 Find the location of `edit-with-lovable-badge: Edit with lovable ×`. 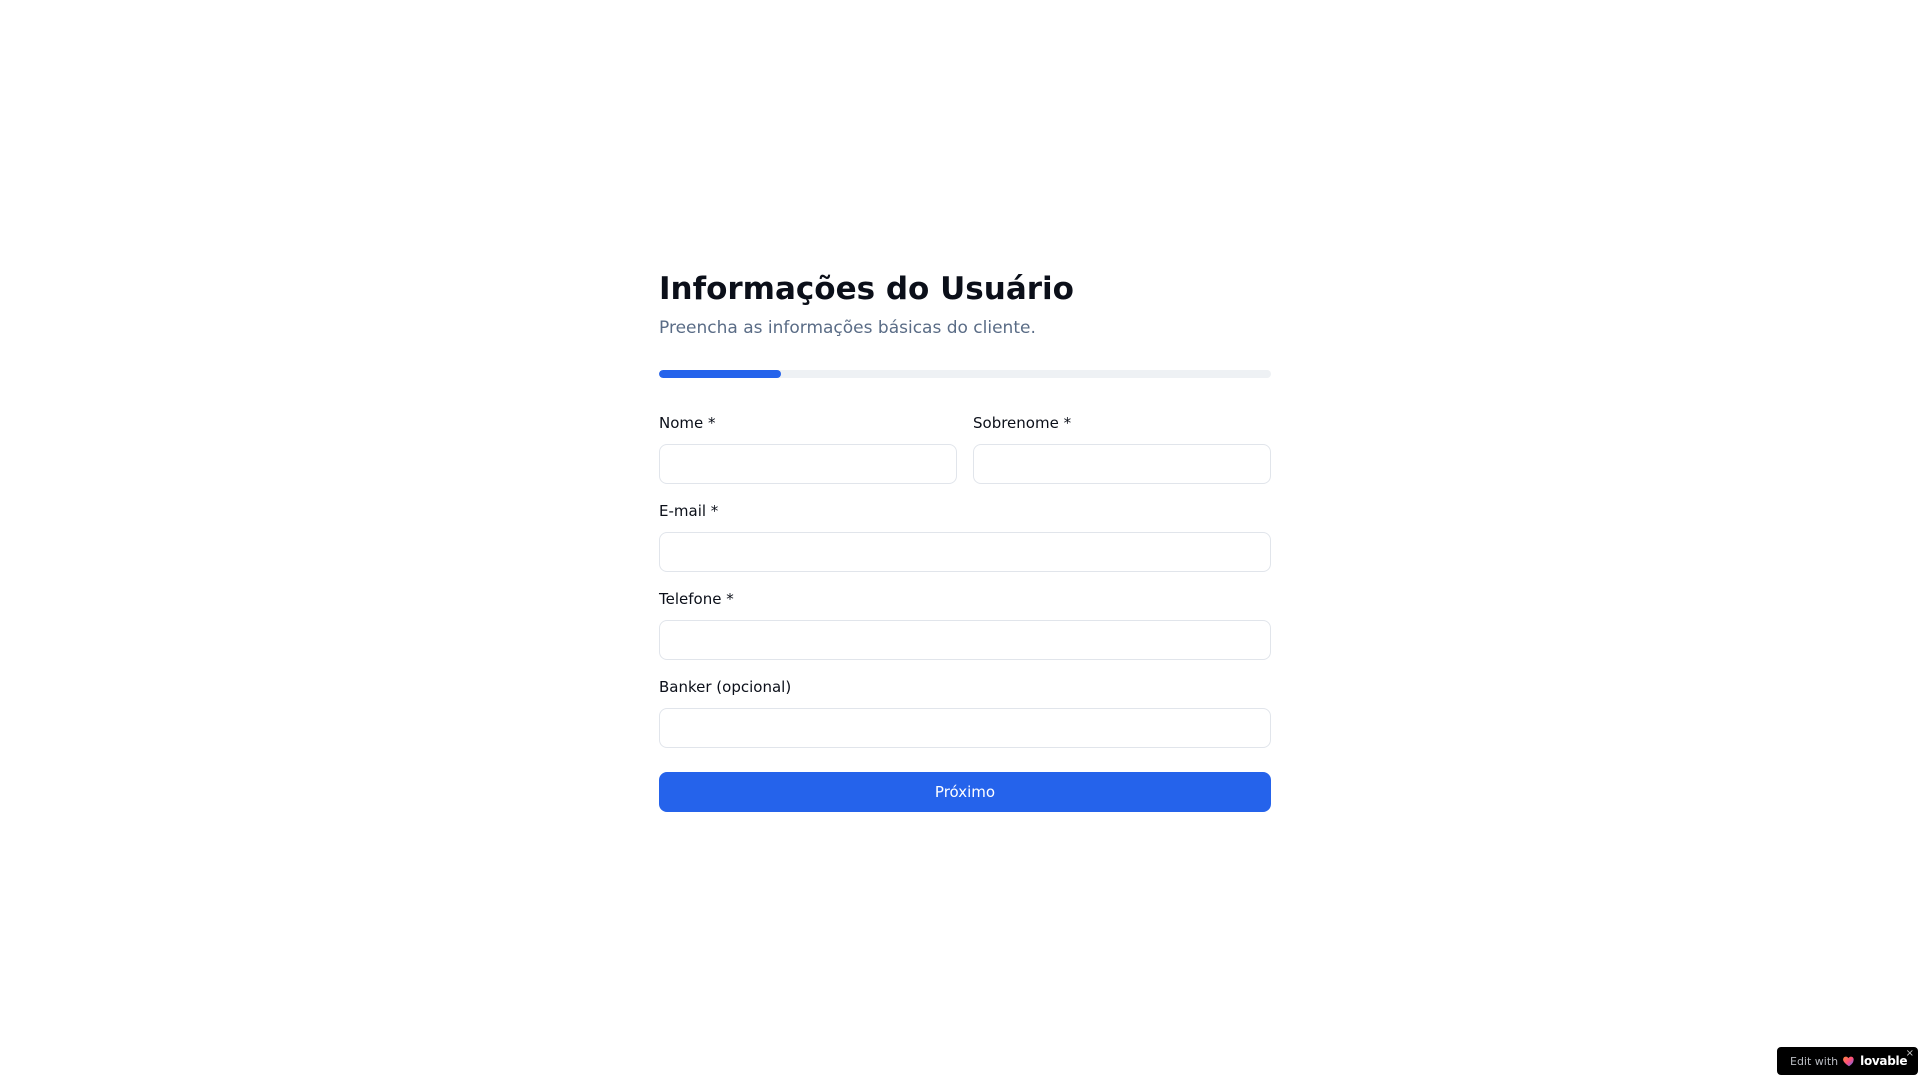

edit-with-lovable-badge: Edit with lovable × is located at coordinates (1847, 1061).